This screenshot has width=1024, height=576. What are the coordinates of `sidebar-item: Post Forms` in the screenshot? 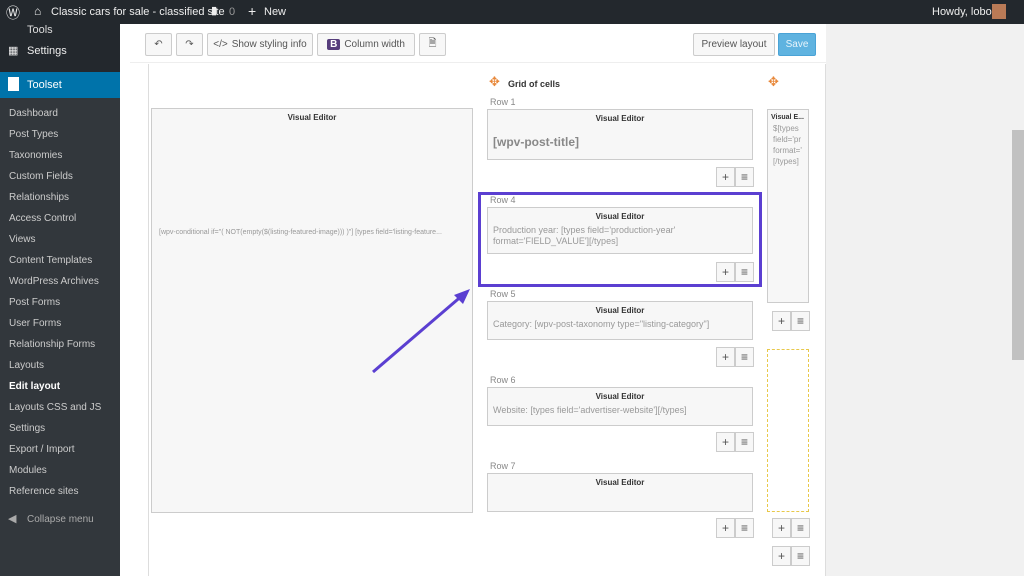 It's located at (34, 302).